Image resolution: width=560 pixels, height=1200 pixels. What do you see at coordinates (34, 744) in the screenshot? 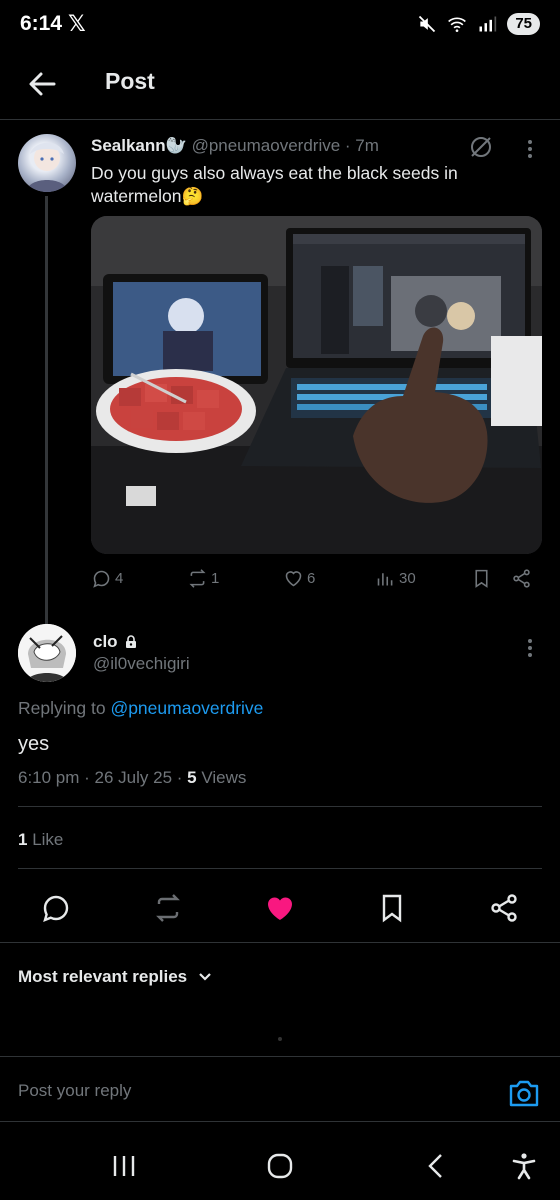
I see `reply-text: yes` at bounding box center [34, 744].